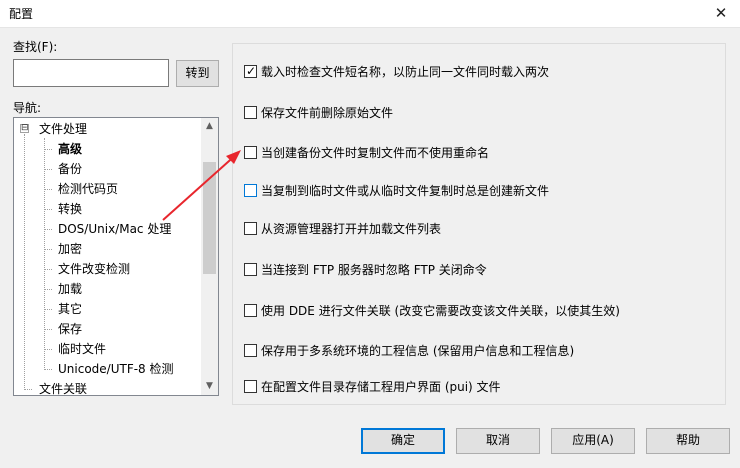 The image size is (740, 468). What do you see at coordinates (63, 129) in the screenshot?
I see `tree-folder-item: 文件处理` at bounding box center [63, 129].